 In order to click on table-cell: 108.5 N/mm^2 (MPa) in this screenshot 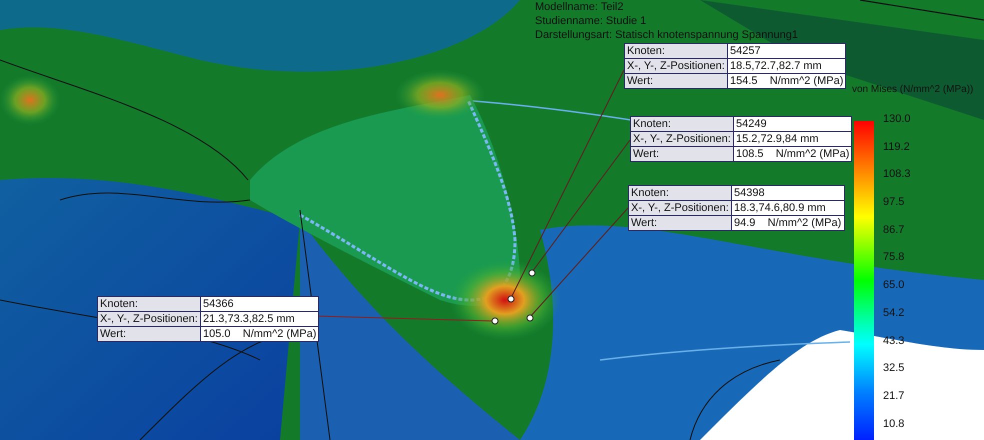, I will do `click(793, 154)`.